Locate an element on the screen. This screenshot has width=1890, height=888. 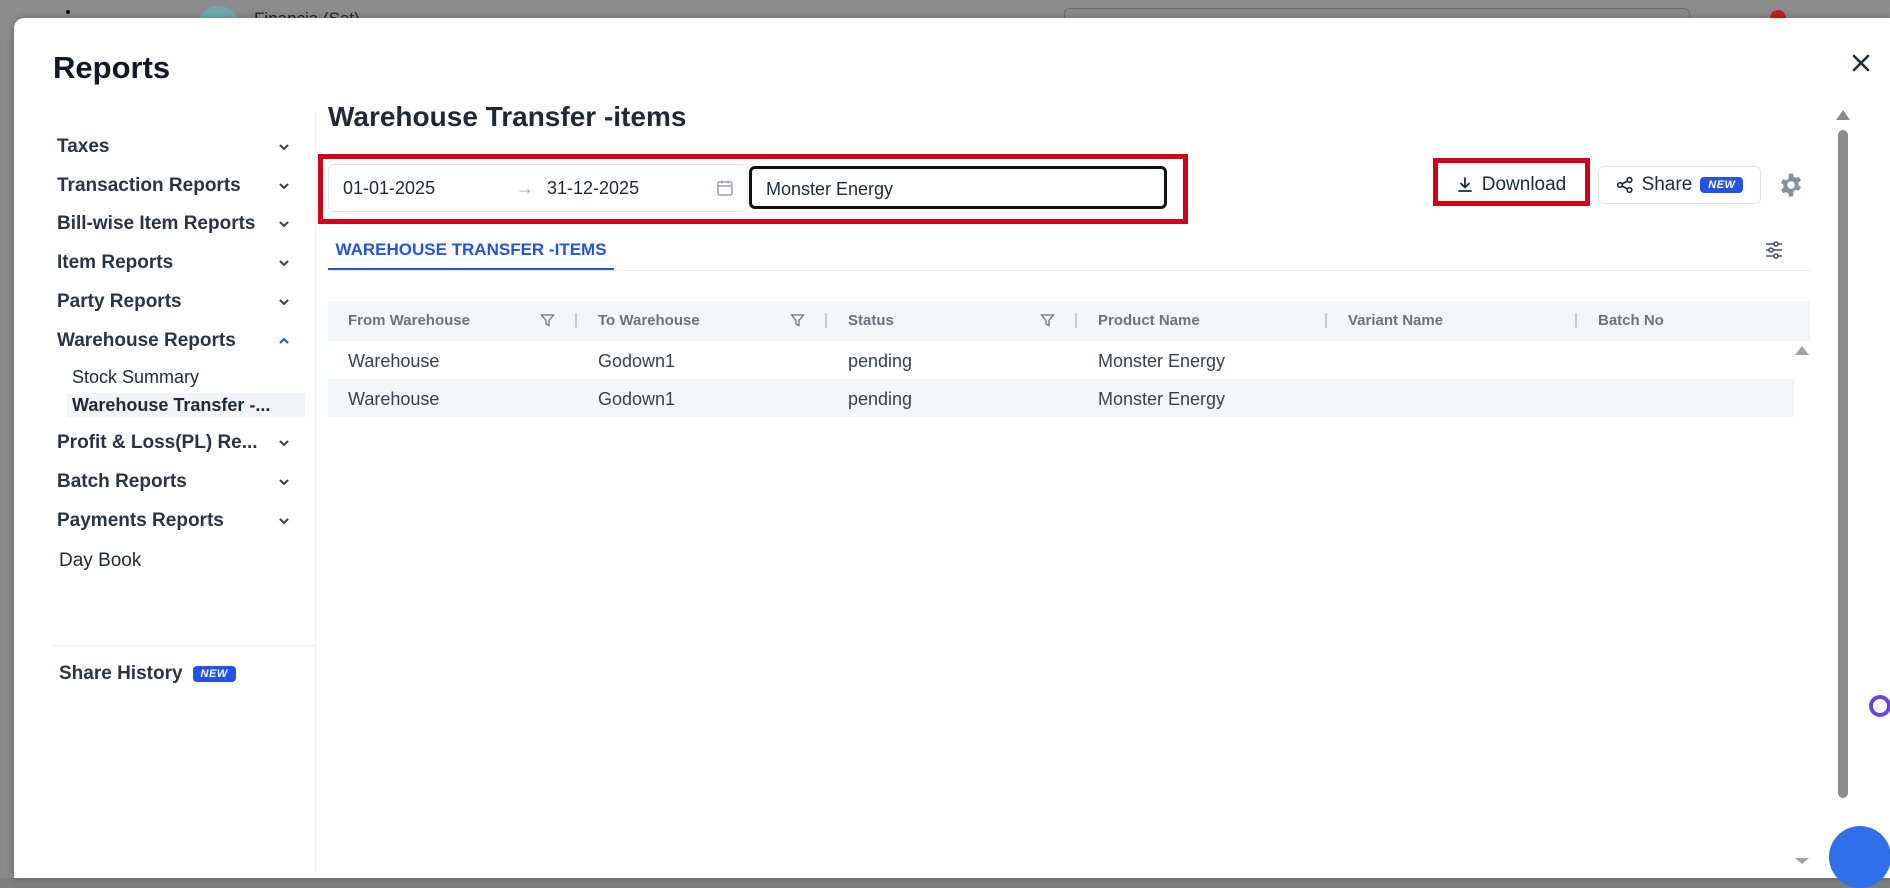
close-button is located at coordinates (1861, 63).